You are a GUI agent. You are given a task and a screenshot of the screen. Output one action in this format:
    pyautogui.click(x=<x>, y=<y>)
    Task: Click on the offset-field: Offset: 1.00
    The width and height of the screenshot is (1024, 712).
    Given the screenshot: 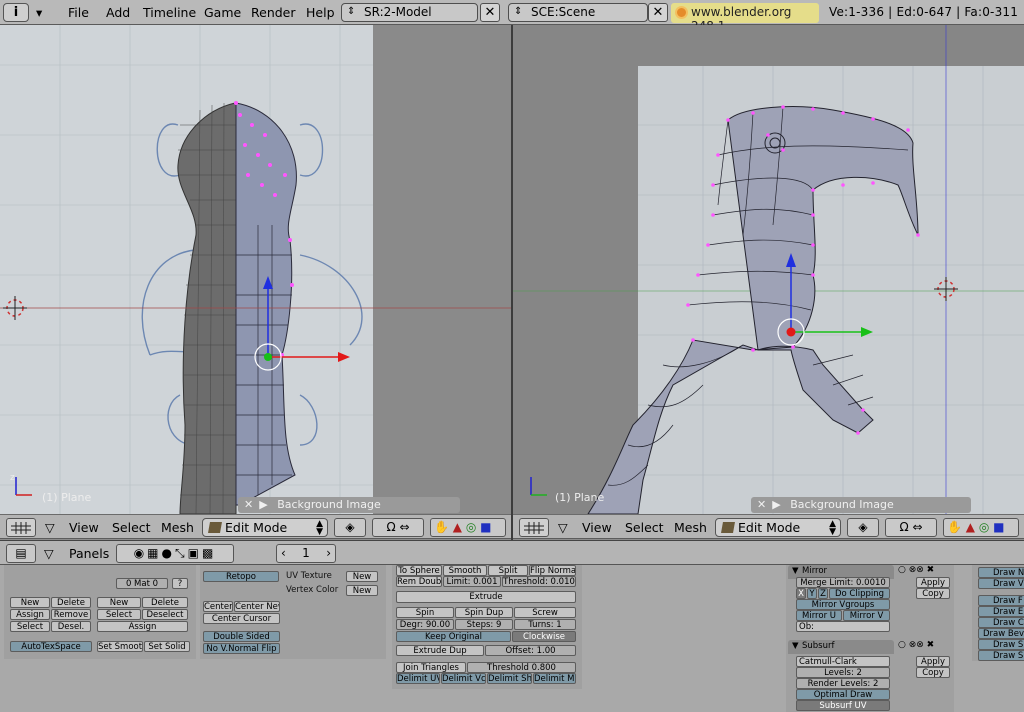 What is the action you would take?
    pyautogui.click(x=530, y=650)
    